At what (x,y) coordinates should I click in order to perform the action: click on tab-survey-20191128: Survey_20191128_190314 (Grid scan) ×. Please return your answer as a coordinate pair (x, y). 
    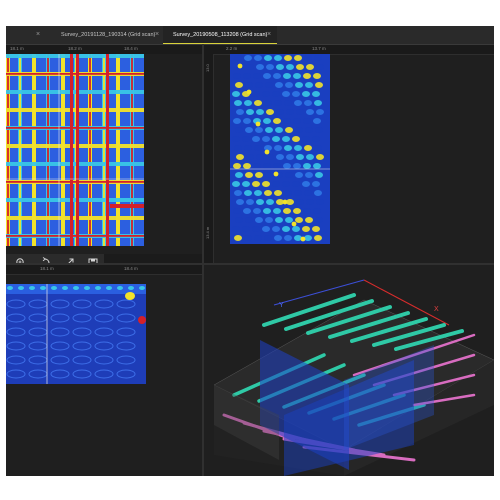
    Looking at the image, I should click on (107, 35).